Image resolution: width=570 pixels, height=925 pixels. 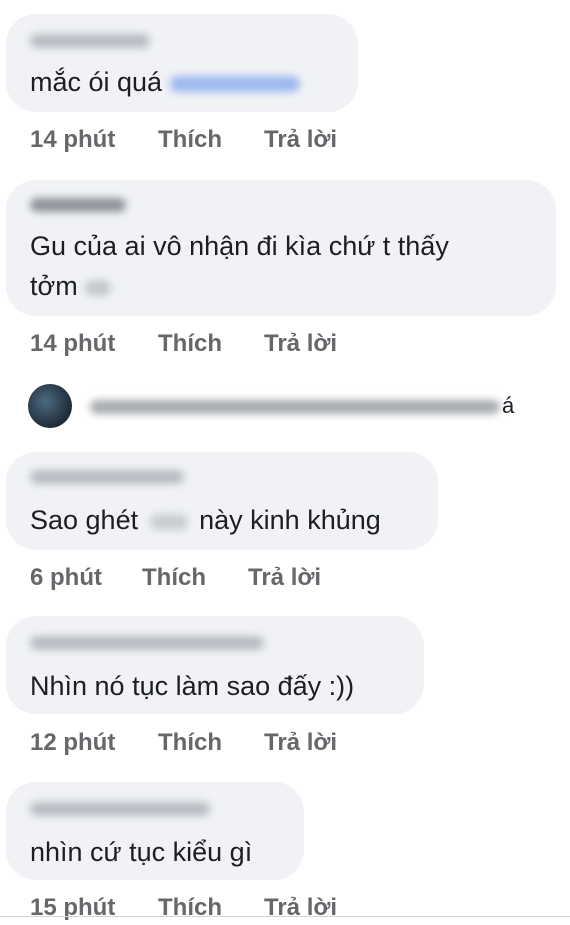 I want to click on comment-time: 6 phút, so click(x=66, y=578).